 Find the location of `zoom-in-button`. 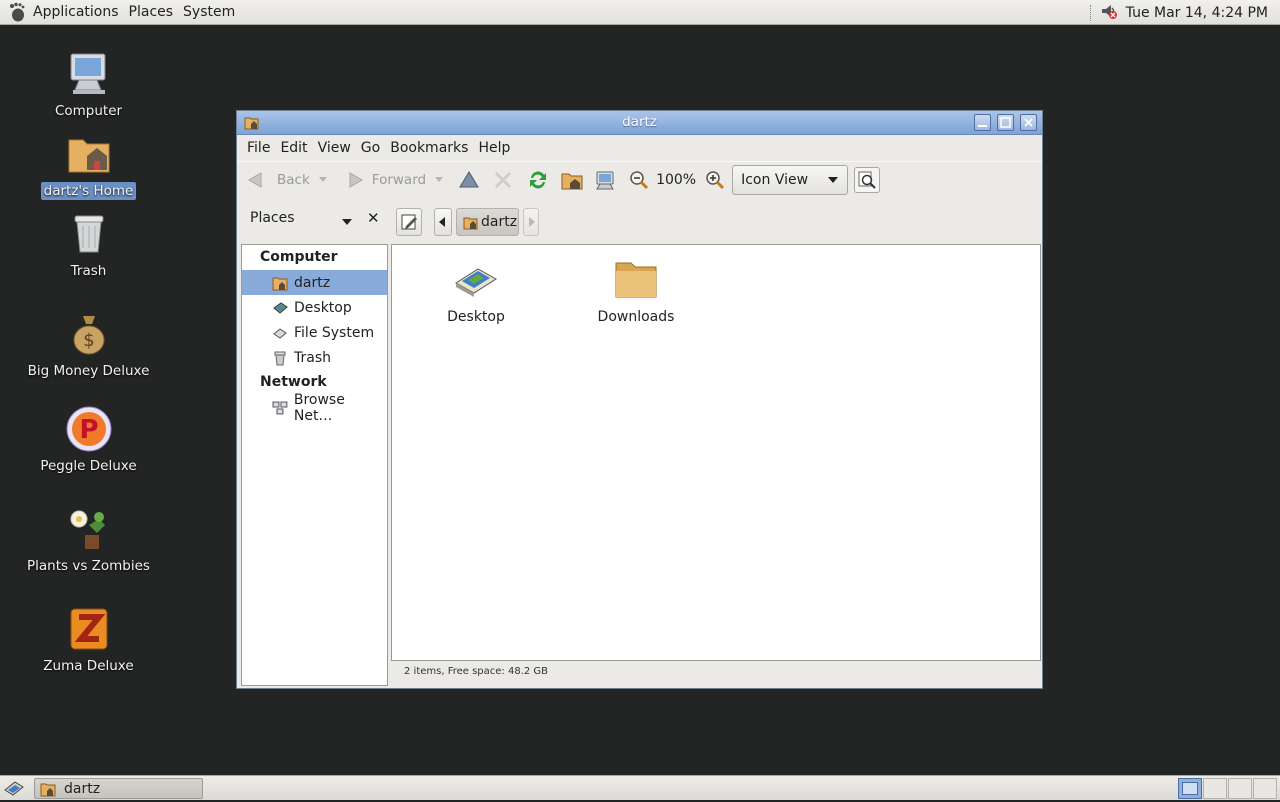

zoom-in-button is located at coordinates (715, 180).